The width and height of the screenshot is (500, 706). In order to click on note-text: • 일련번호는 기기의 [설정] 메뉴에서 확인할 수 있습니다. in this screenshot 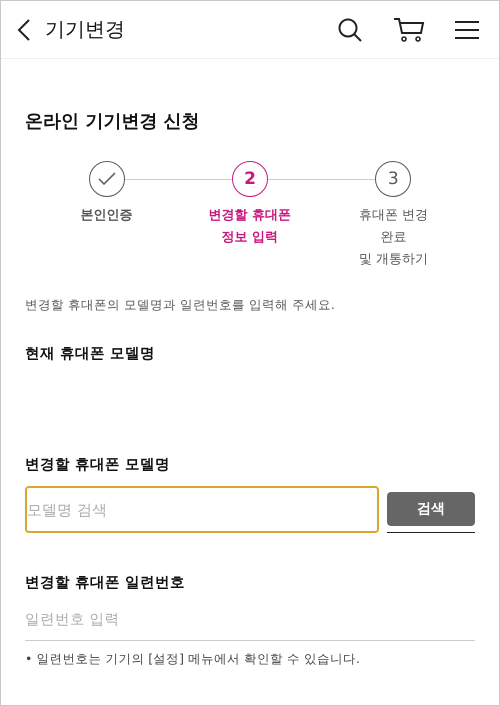, I will do `click(193, 659)`.